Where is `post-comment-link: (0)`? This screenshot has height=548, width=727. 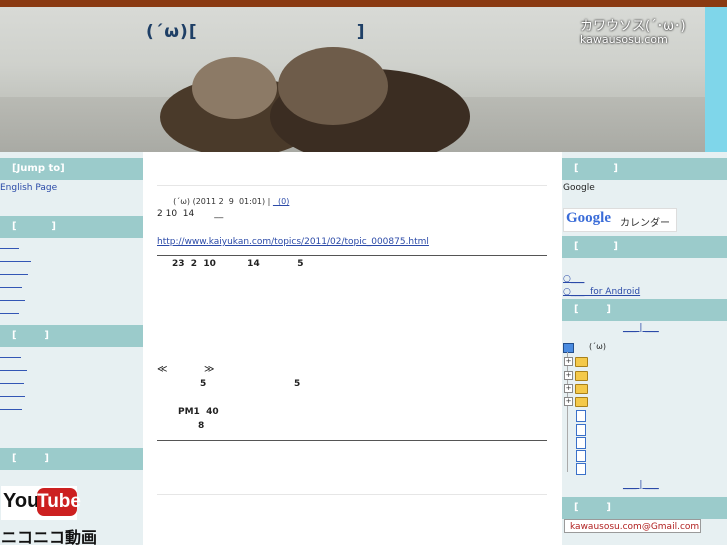 post-comment-link: (0) is located at coordinates (281, 201).